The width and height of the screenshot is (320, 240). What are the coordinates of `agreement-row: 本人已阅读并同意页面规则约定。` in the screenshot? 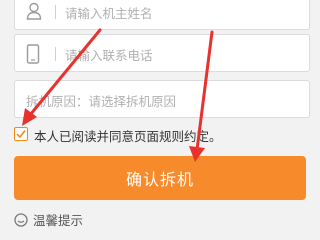 It's located at (159, 135).